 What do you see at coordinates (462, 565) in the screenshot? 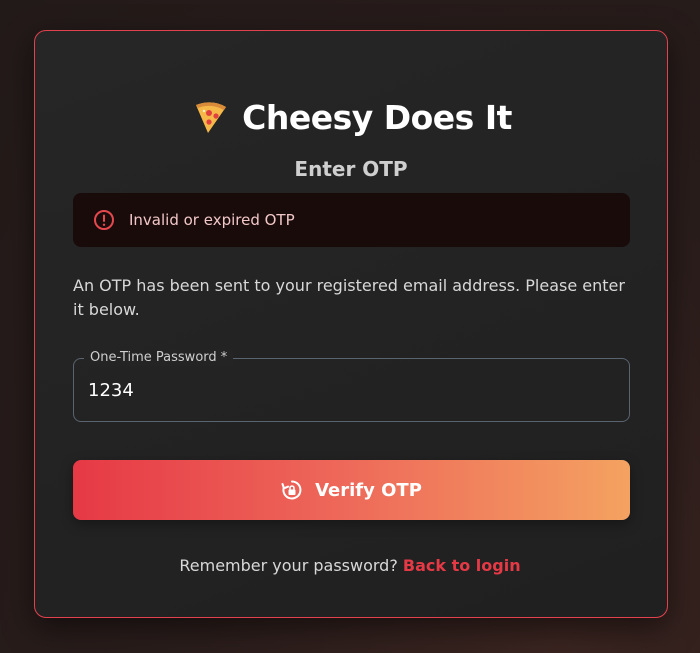
I see `back-to-login-link: Back to login` at bounding box center [462, 565].